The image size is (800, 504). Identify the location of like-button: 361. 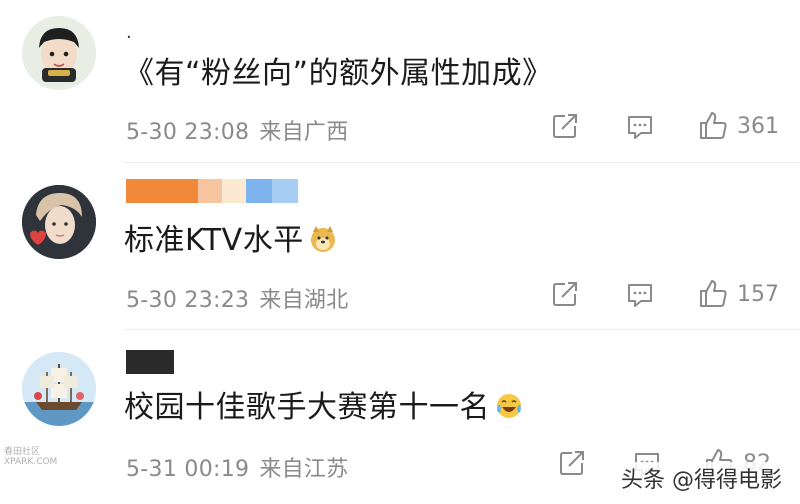
(738, 126).